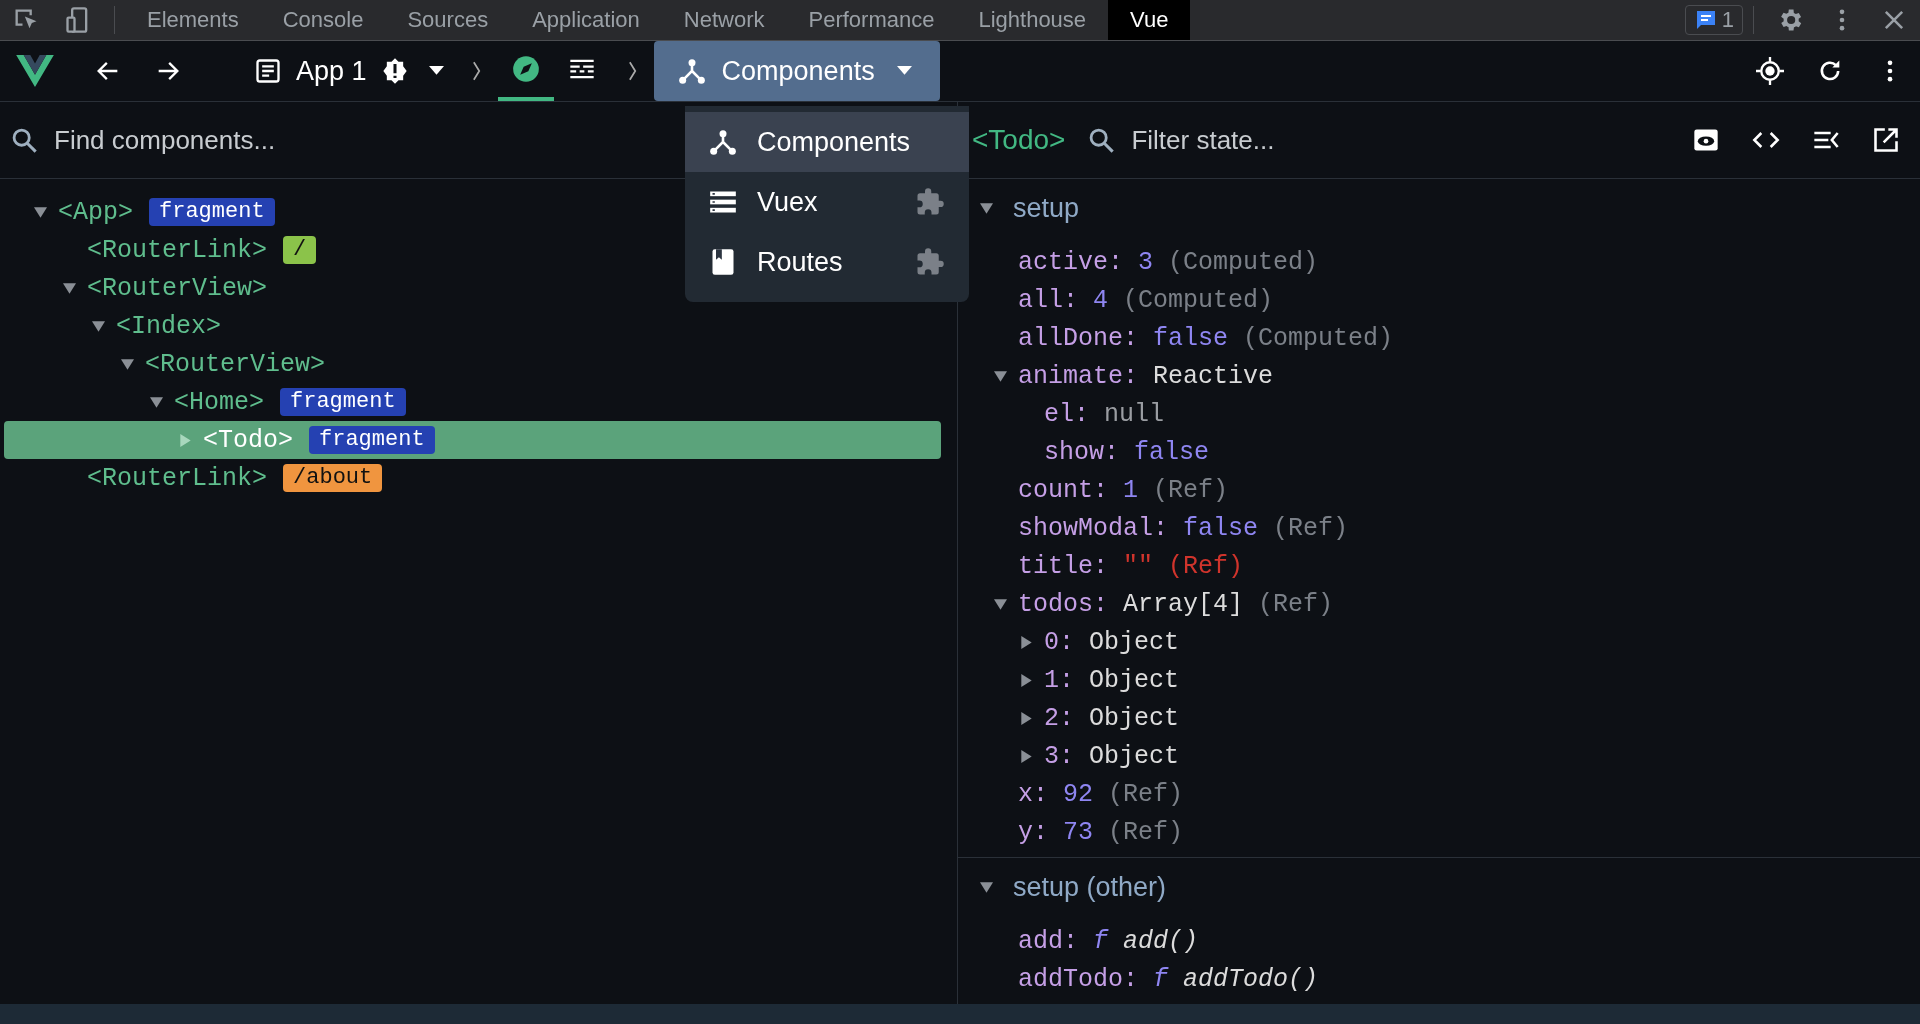  Describe the element at coordinates (1206, 338) in the screenshot. I see `state-property: allDone: false (Computed)` at that location.